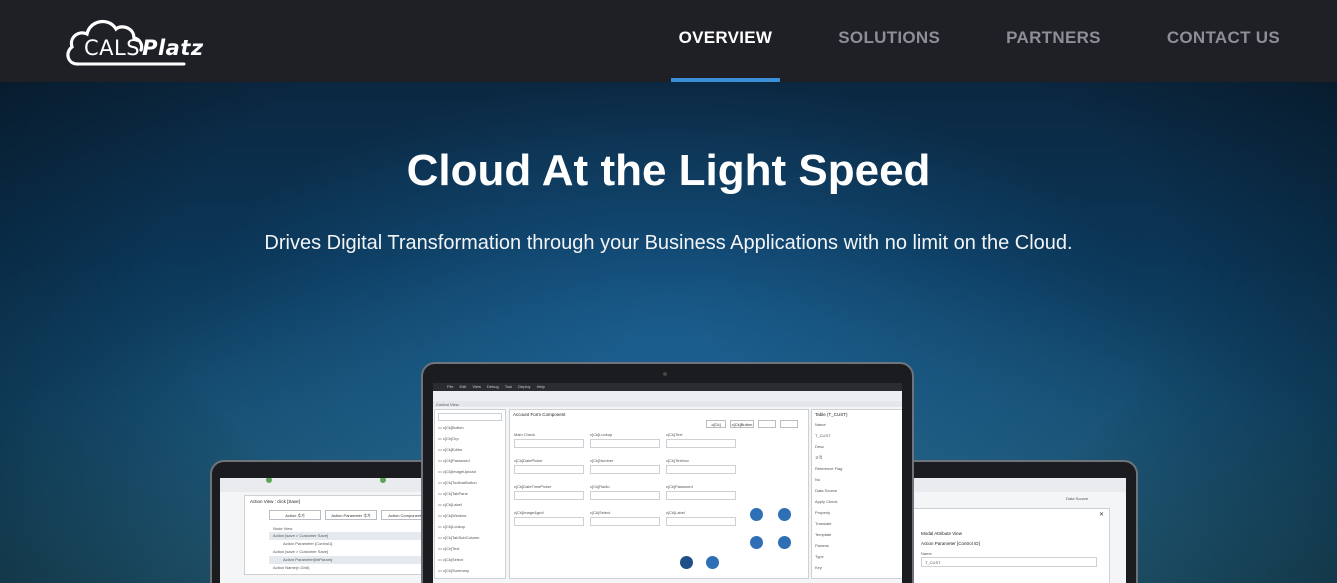 The image size is (1337, 583). What do you see at coordinates (742, 424) in the screenshot?
I see `mini-button: c[Ck]Button` at bounding box center [742, 424].